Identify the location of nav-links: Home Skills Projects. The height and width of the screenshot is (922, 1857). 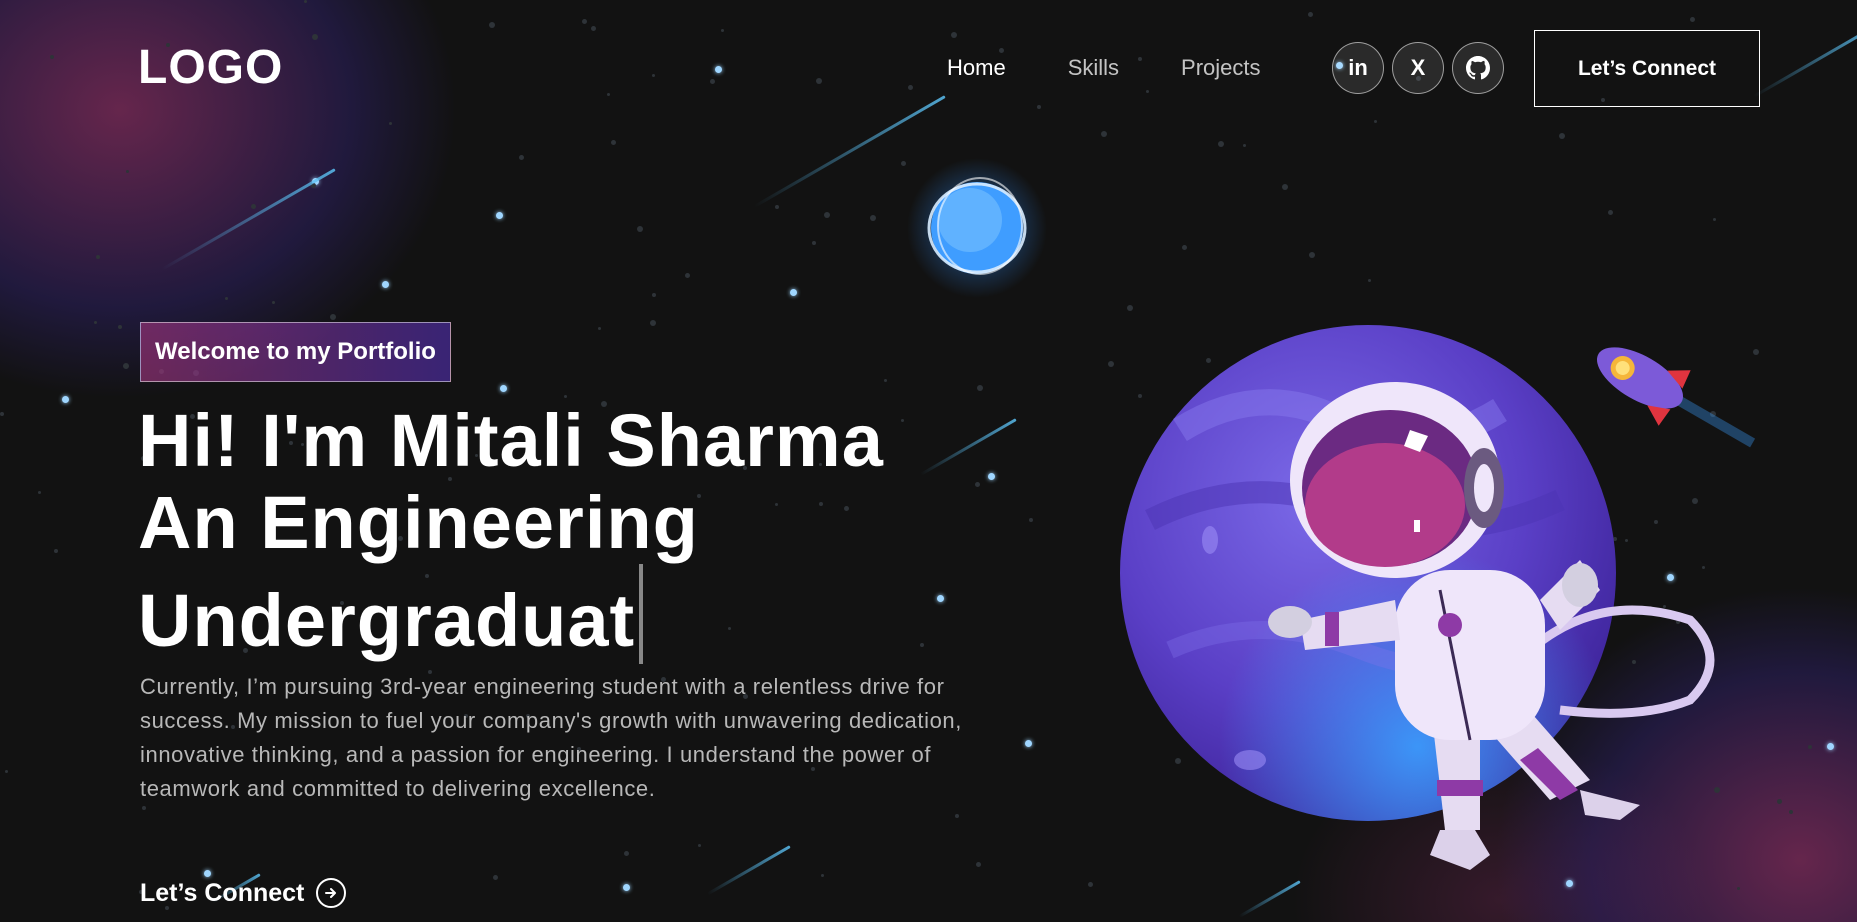
(1104, 68).